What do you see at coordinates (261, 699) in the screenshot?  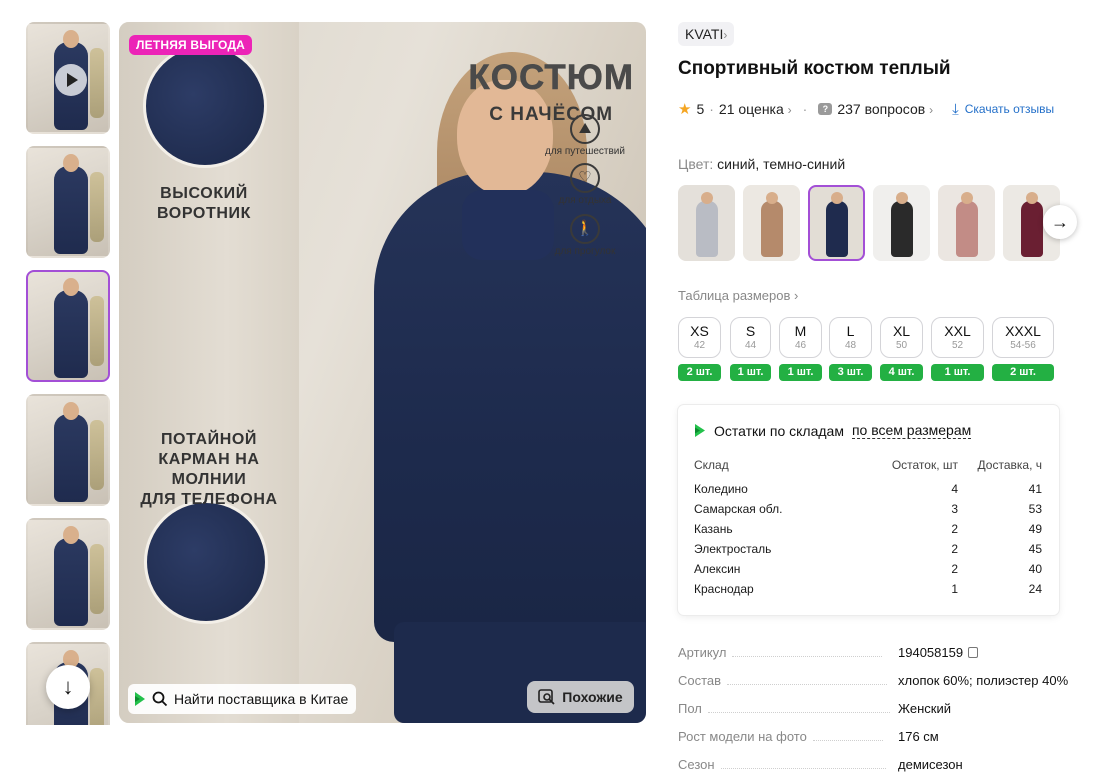 I see `find-supplier-label: Найти поставщика в Китае` at bounding box center [261, 699].